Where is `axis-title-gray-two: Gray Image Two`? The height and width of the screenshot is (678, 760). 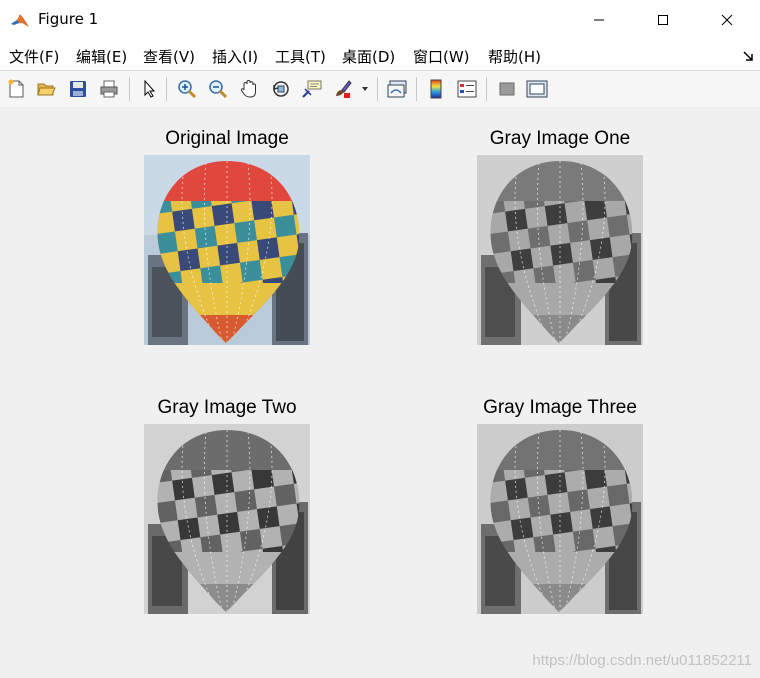 axis-title-gray-two: Gray Image Two is located at coordinates (227, 407).